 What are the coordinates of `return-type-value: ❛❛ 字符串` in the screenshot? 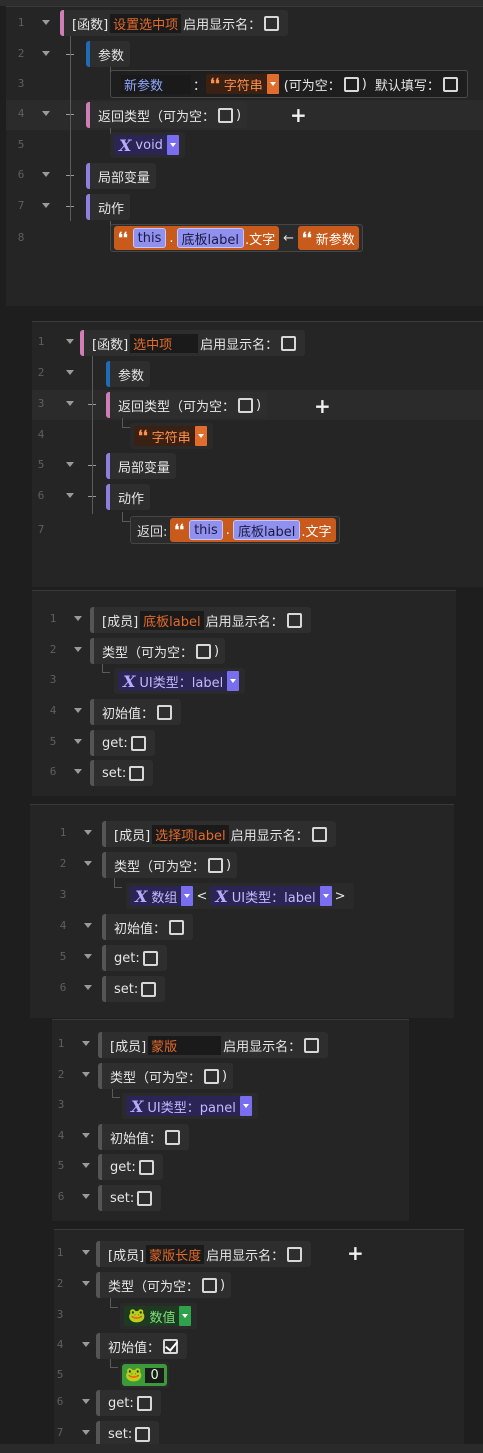 It's located at (171, 436).